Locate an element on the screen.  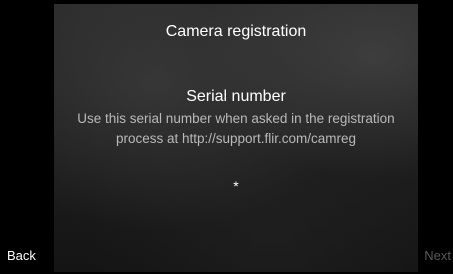
page-title: Camera registration is located at coordinates (236, 31).